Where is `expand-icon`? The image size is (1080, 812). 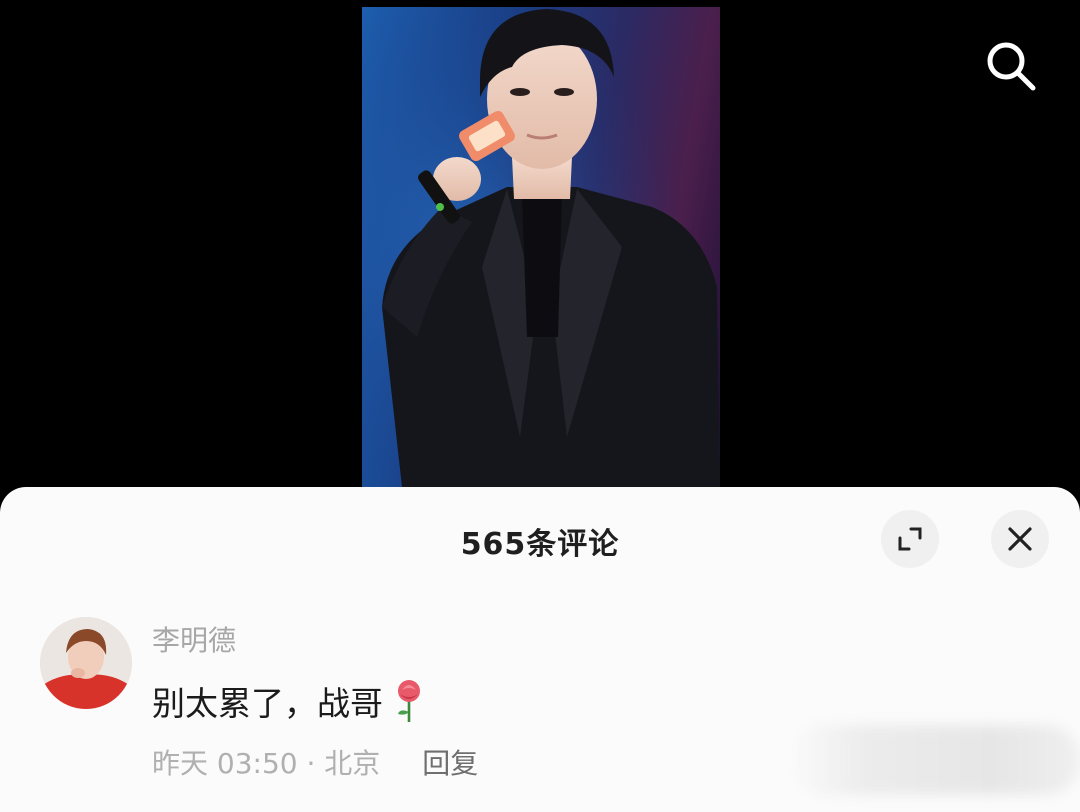 expand-icon is located at coordinates (910, 539).